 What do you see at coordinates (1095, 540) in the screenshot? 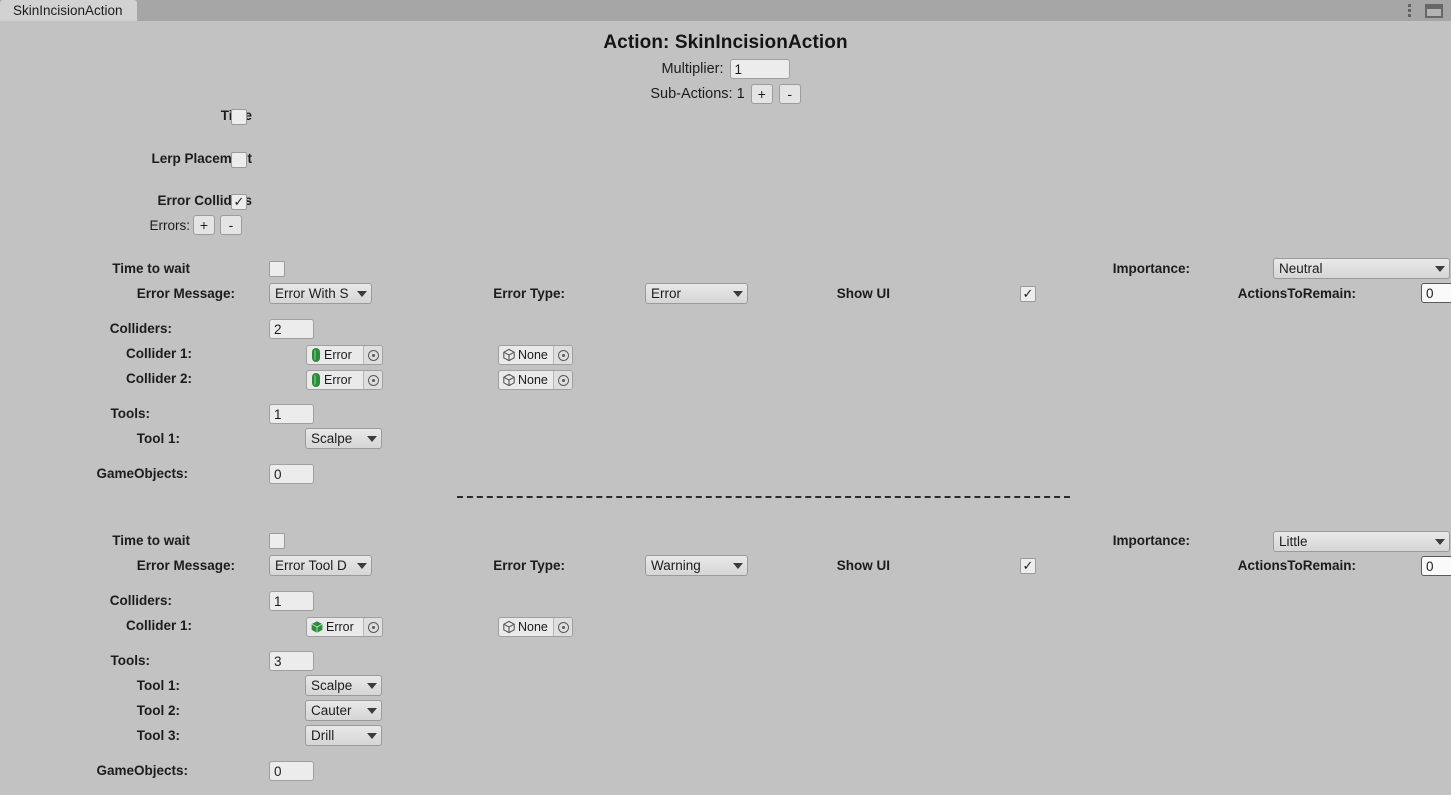
I see `error-1-importance-label-wrap: Importance:` at bounding box center [1095, 540].